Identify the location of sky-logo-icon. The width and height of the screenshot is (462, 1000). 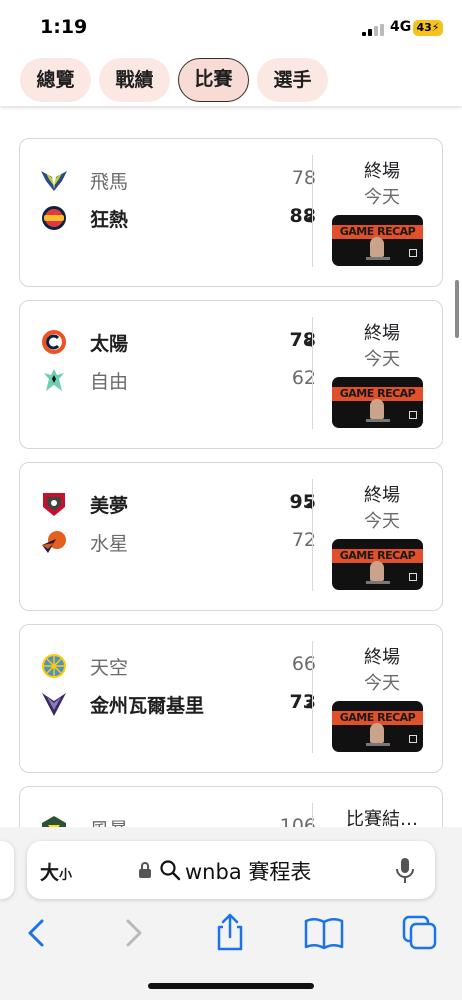
(54, 666).